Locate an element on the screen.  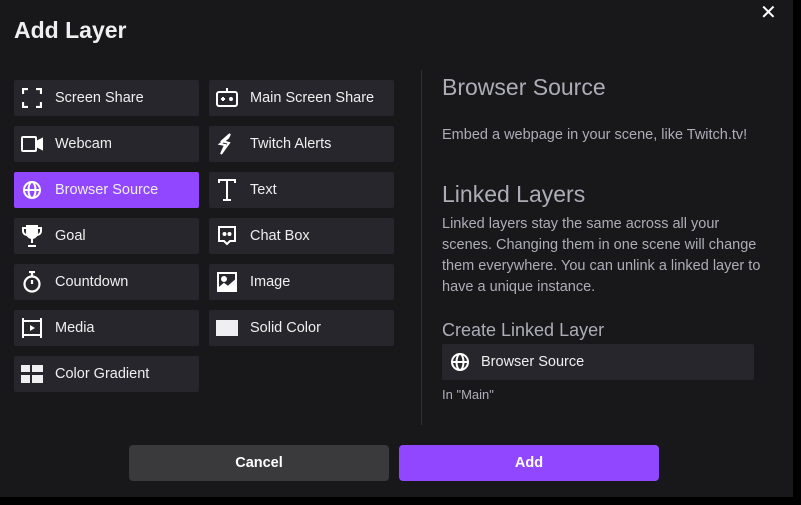
layer-tile-countdown: Countdown is located at coordinates (106, 282).